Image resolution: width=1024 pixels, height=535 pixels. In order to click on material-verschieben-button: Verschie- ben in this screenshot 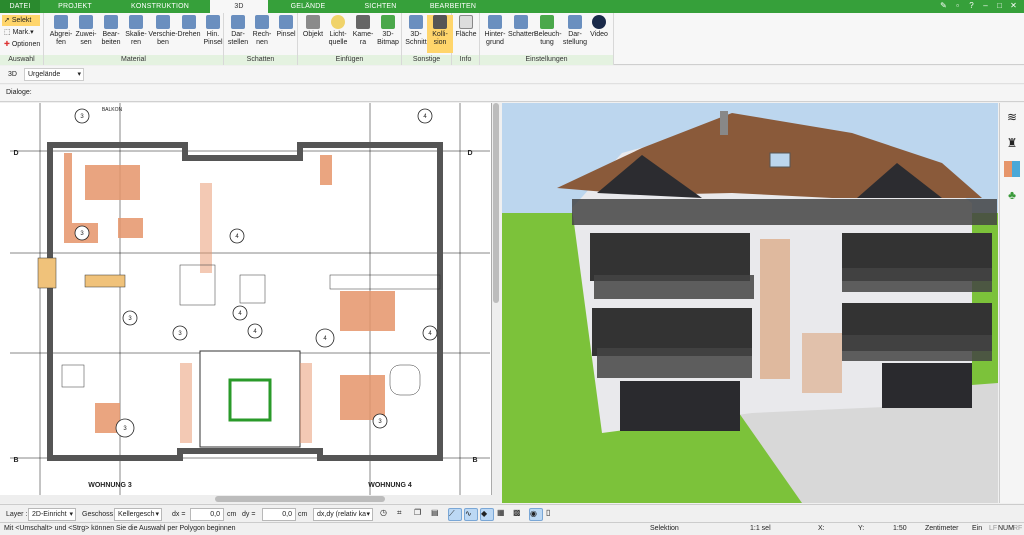, I will do `click(163, 34)`.